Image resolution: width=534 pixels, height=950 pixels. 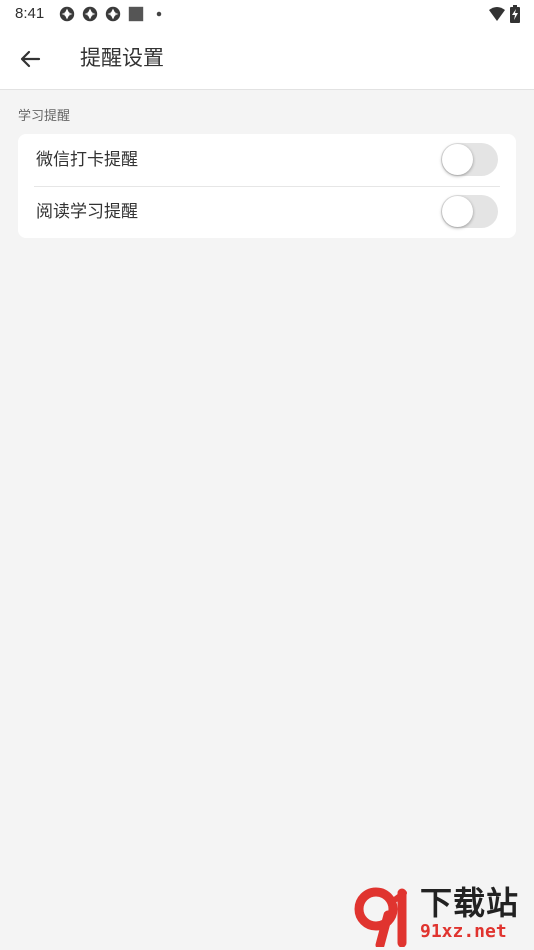 What do you see at coordinates (136, 14) in the screenshot?
I see `square-icon` at bounding box center [136, 14].